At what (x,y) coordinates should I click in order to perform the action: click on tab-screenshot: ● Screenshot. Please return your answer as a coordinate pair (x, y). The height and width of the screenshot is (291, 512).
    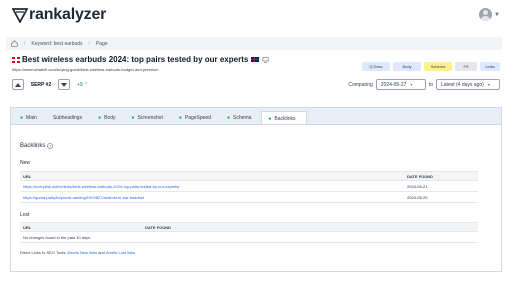
    Looking at the image, I should click on (149, 118).